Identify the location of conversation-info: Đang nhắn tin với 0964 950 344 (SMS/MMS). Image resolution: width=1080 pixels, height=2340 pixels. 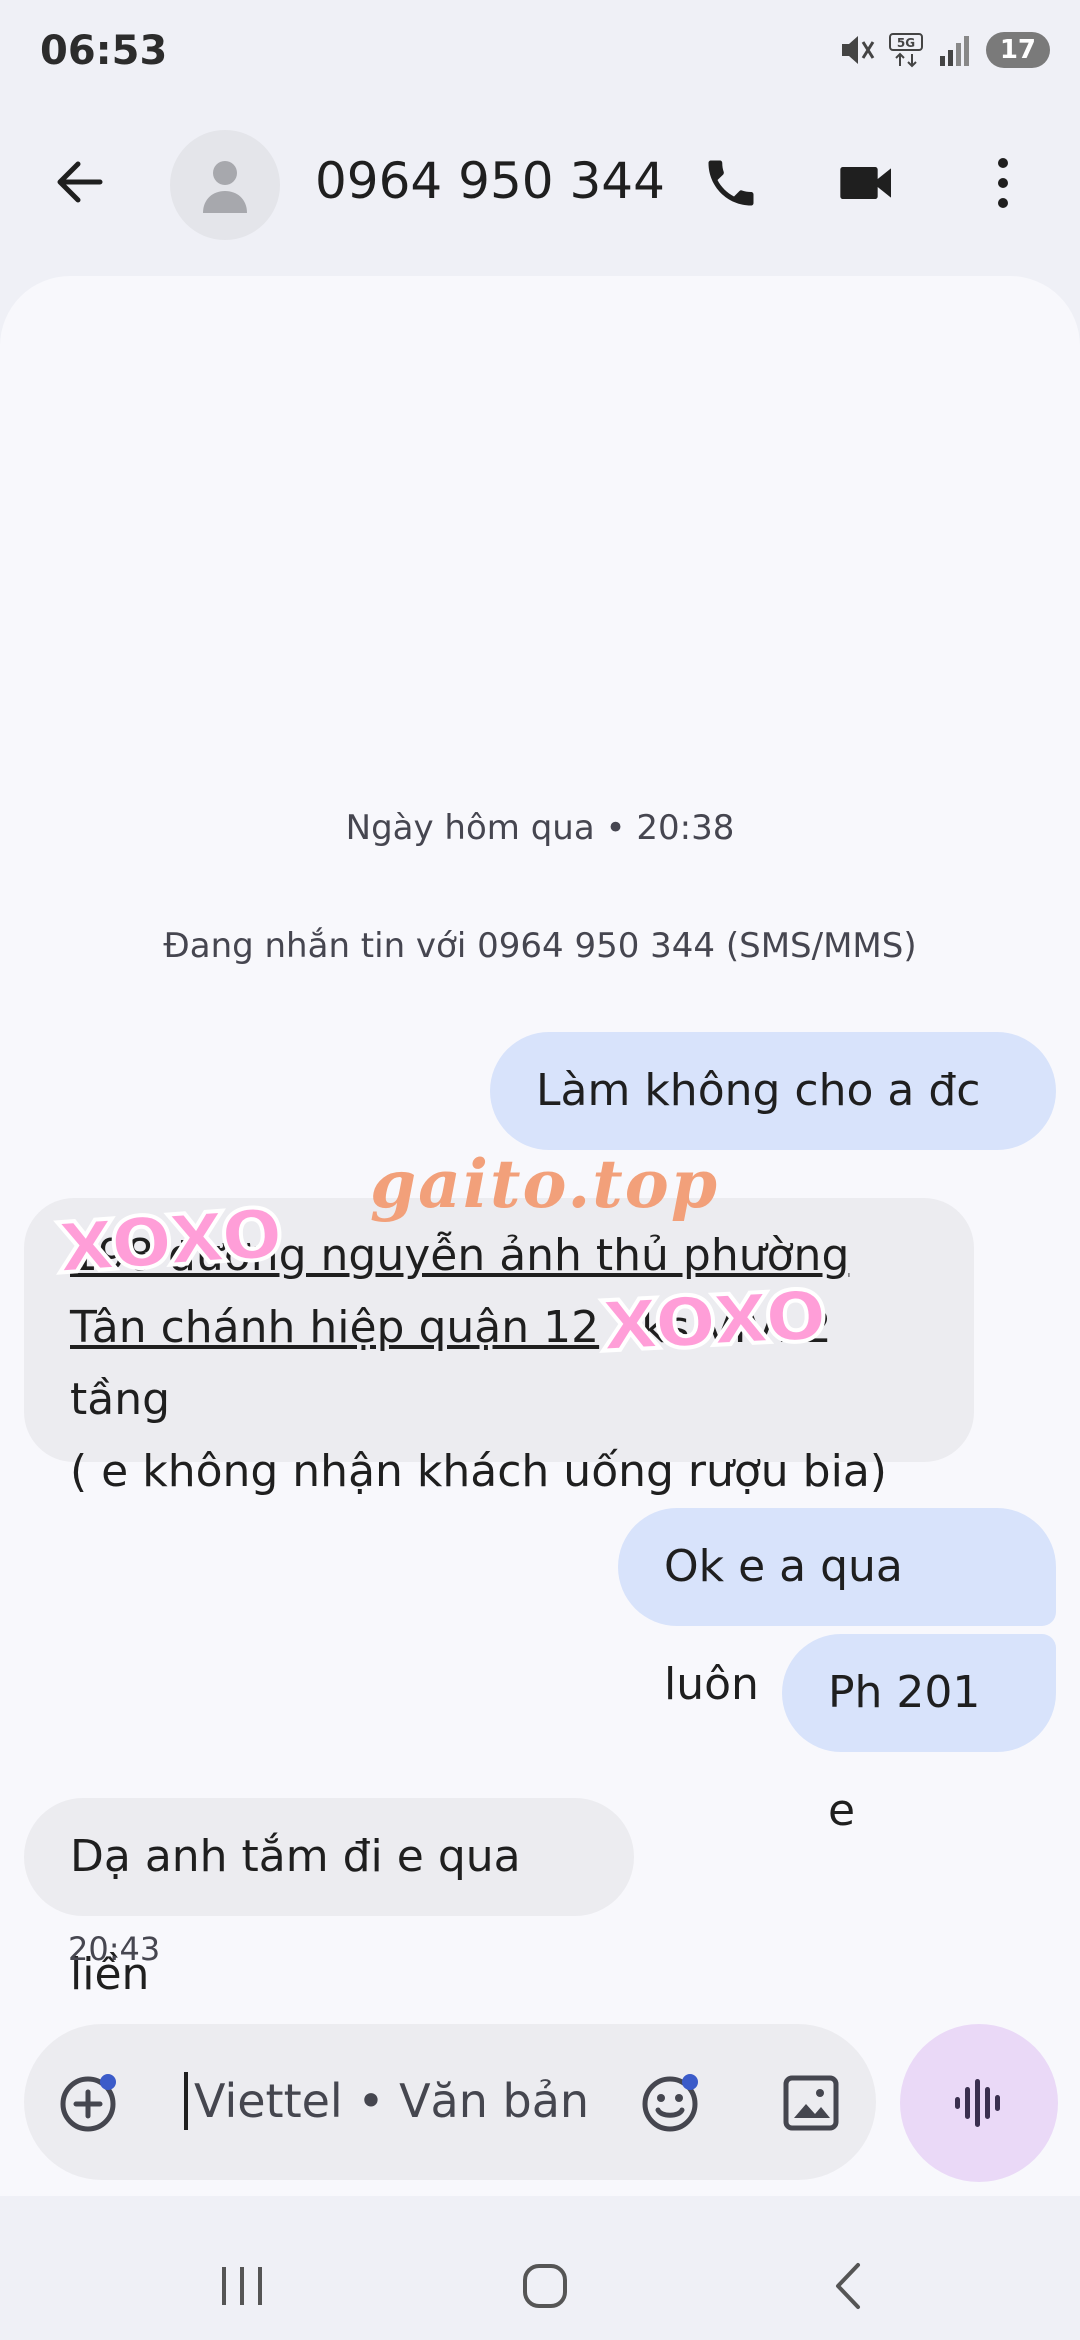
(540, 946).